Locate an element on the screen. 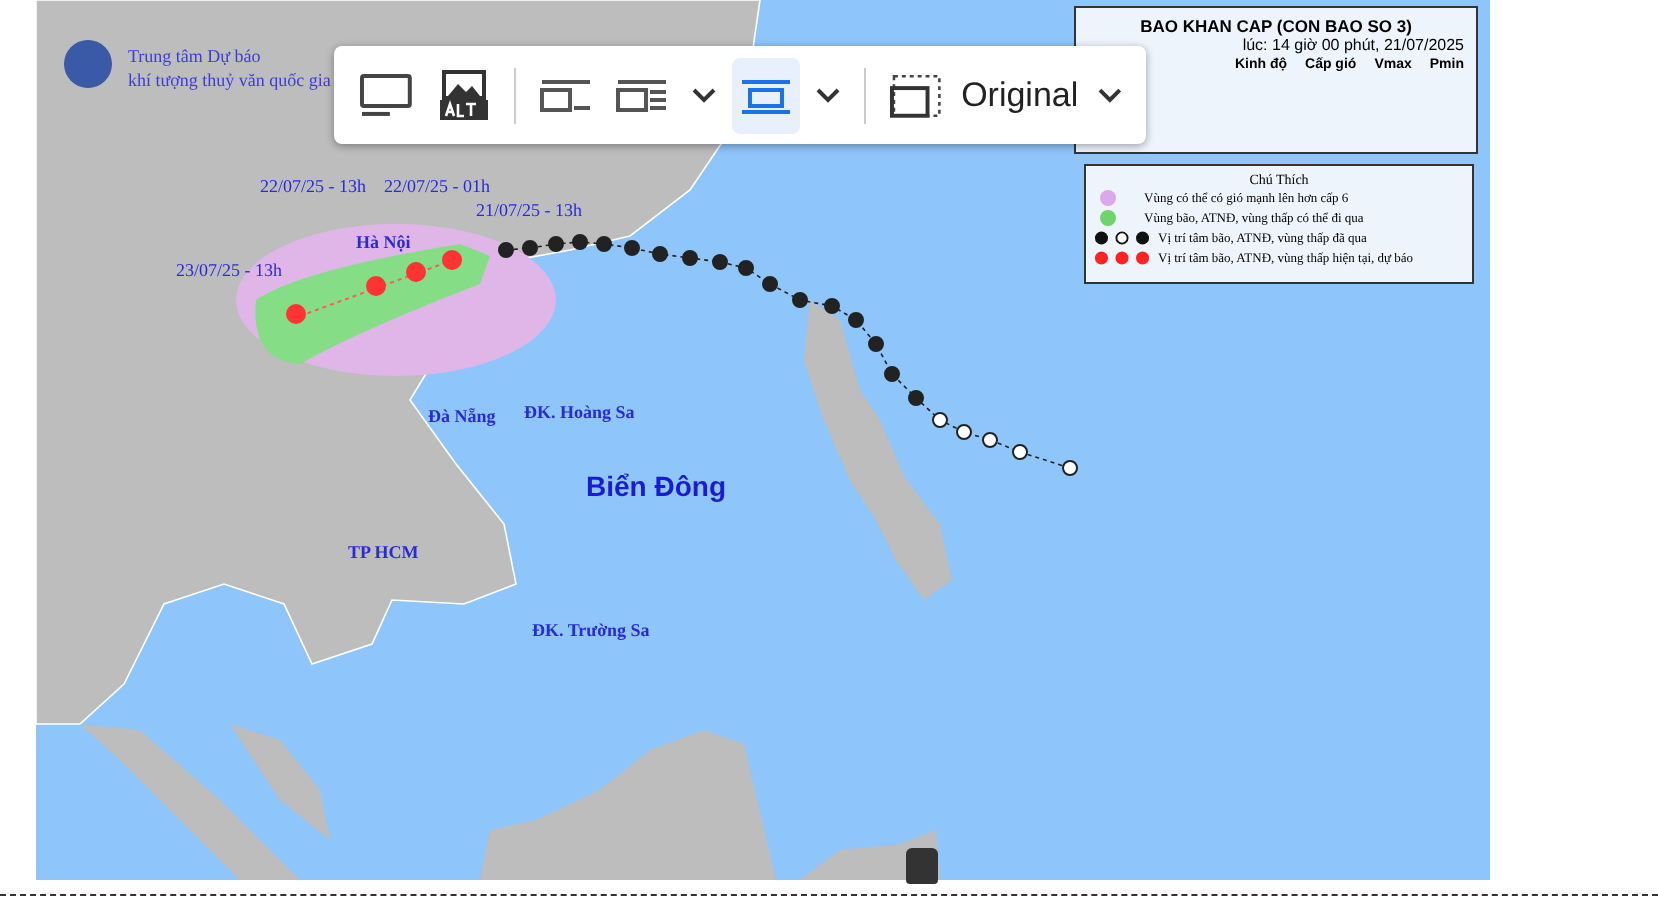  map-label: 22/07/25 - 01h is located at coordinates (437, 186).